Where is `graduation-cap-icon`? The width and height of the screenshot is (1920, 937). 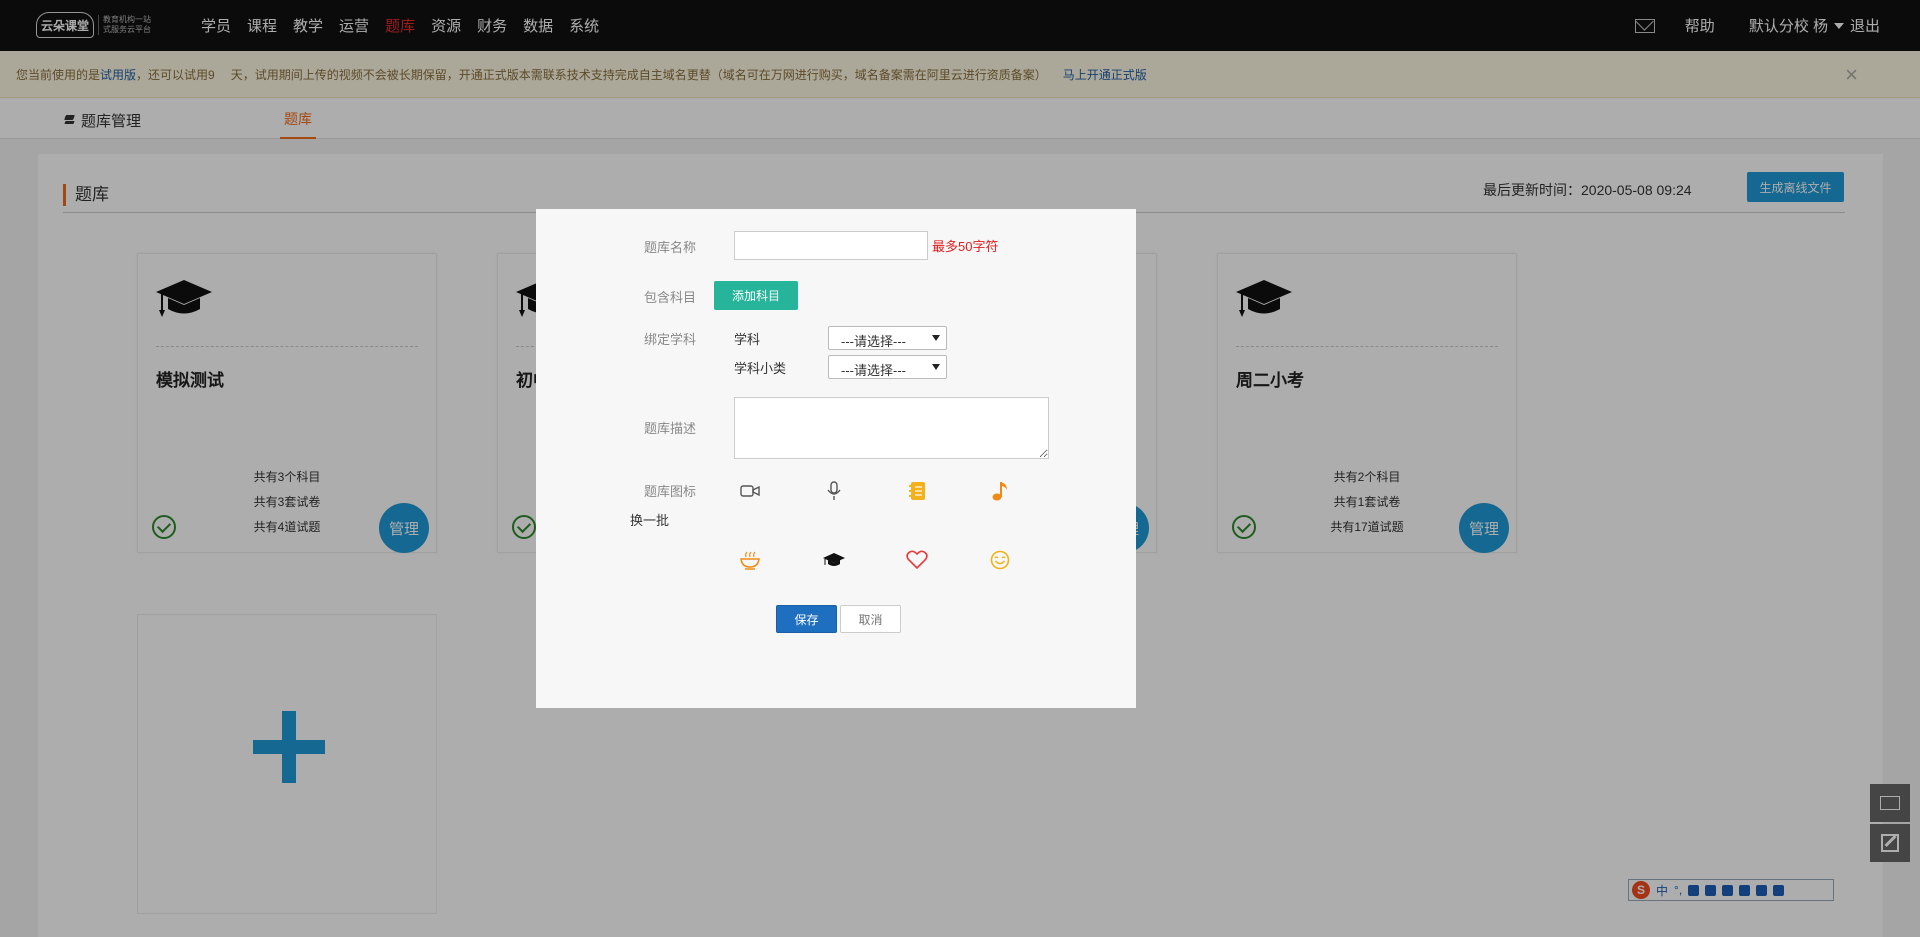 graduation-cap-icon is located at coordinates (834, 560).